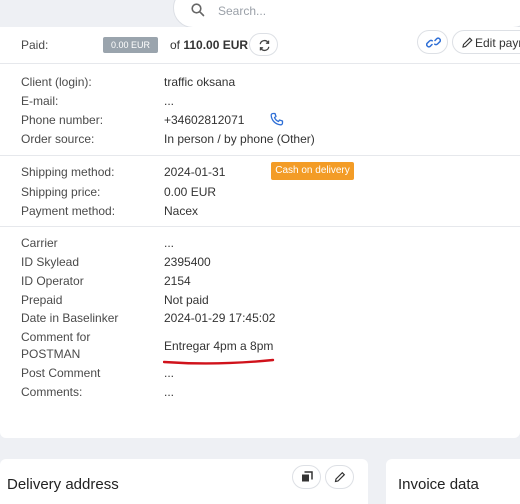  I want to click on invoice-data-title: Invoice data, so click(438, 484).